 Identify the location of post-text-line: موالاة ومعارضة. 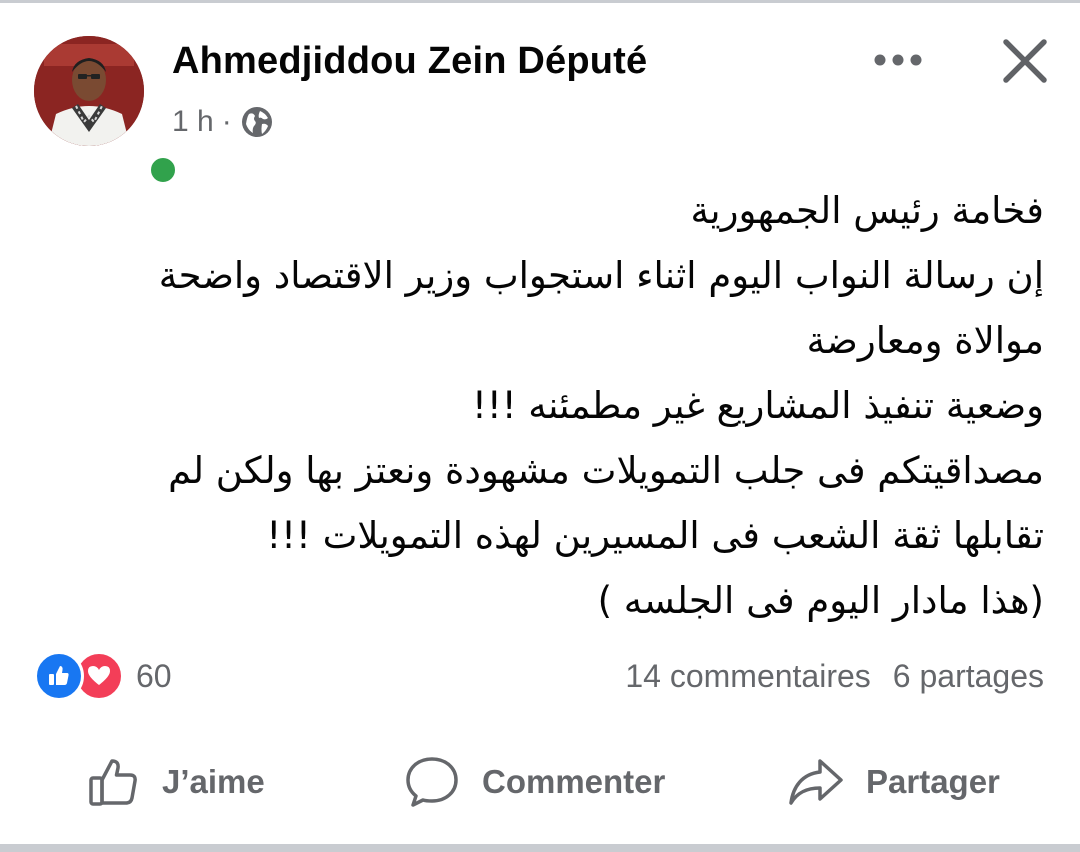
(925, 340).